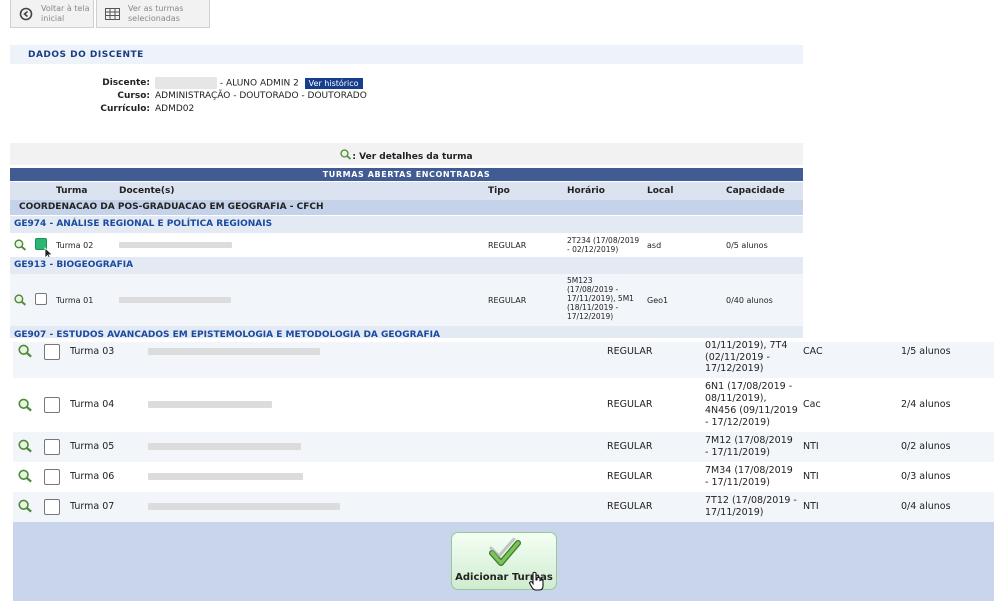 This screenshot has height=601, width=994. I want to click on horario-line-1: 6N1 (17/08/2019 -, so click(749, 386).